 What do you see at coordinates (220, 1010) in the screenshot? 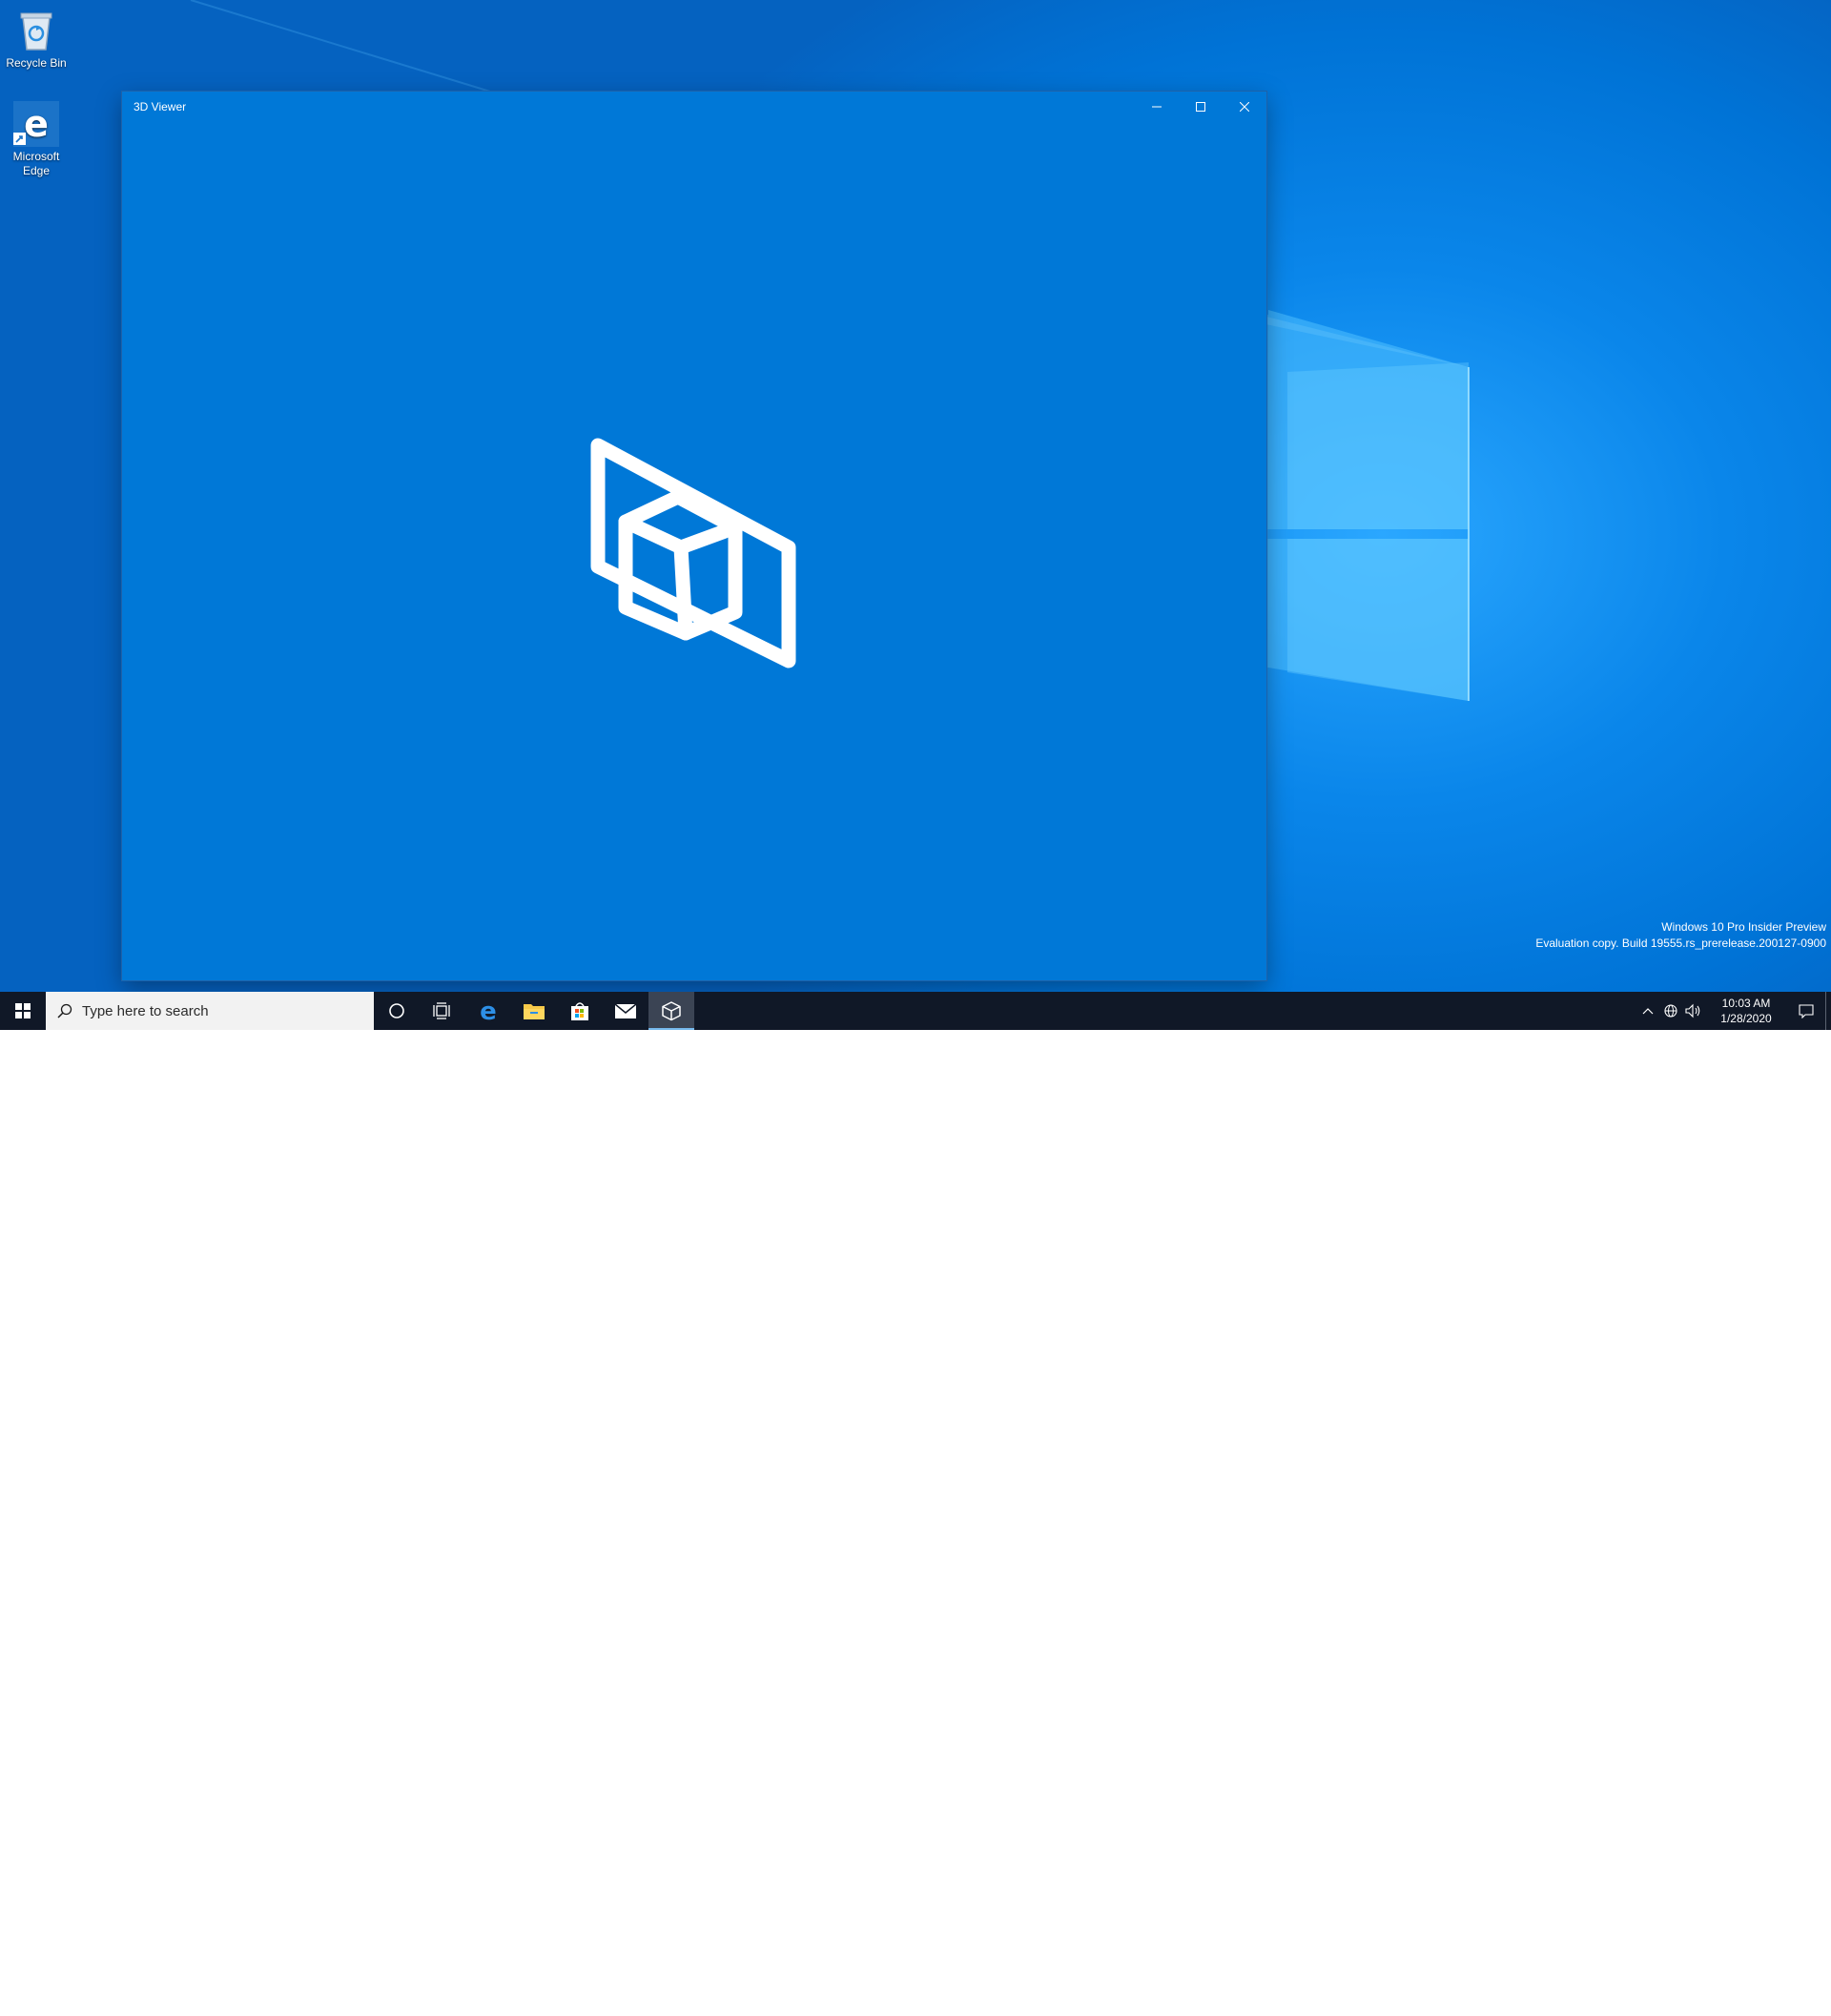
I see `search-input` at bounding box center [220, 1010].